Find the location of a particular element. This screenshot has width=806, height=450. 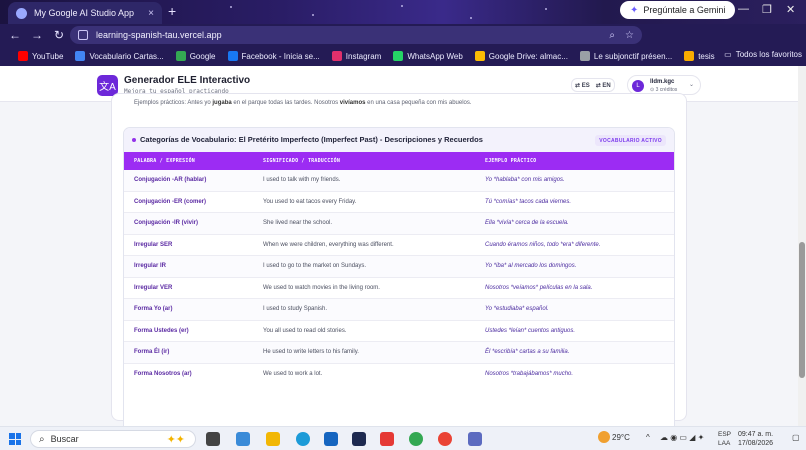

reload-button: ↻ is located at coordinates (59, 35).